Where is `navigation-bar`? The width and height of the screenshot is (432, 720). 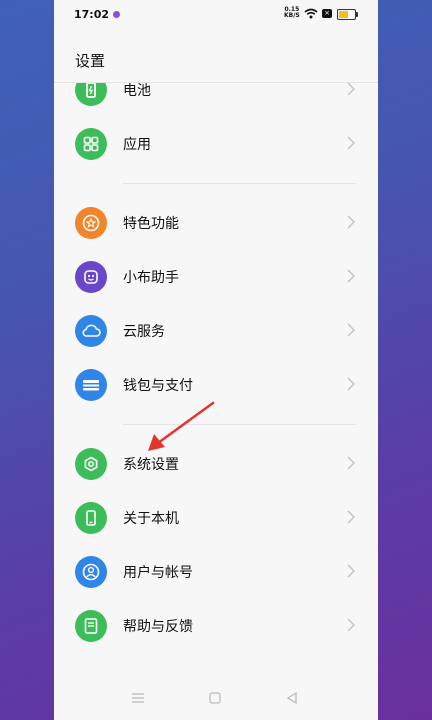 navigation-bar is located at coordinates (216, 700).